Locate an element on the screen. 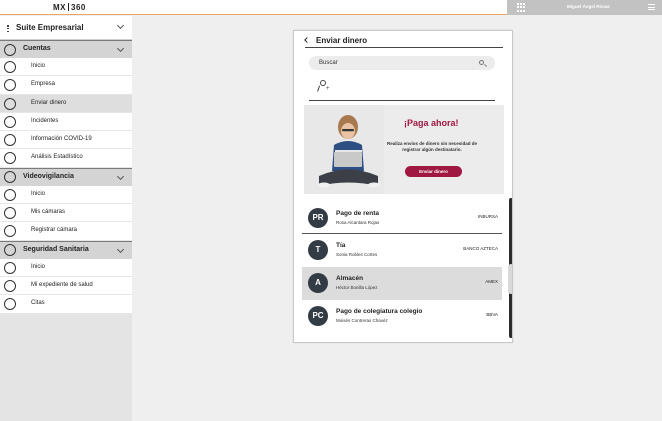 This screenshot has width=662, height=421. recipient-bank: BBVA is located at coordinates (492, 314).